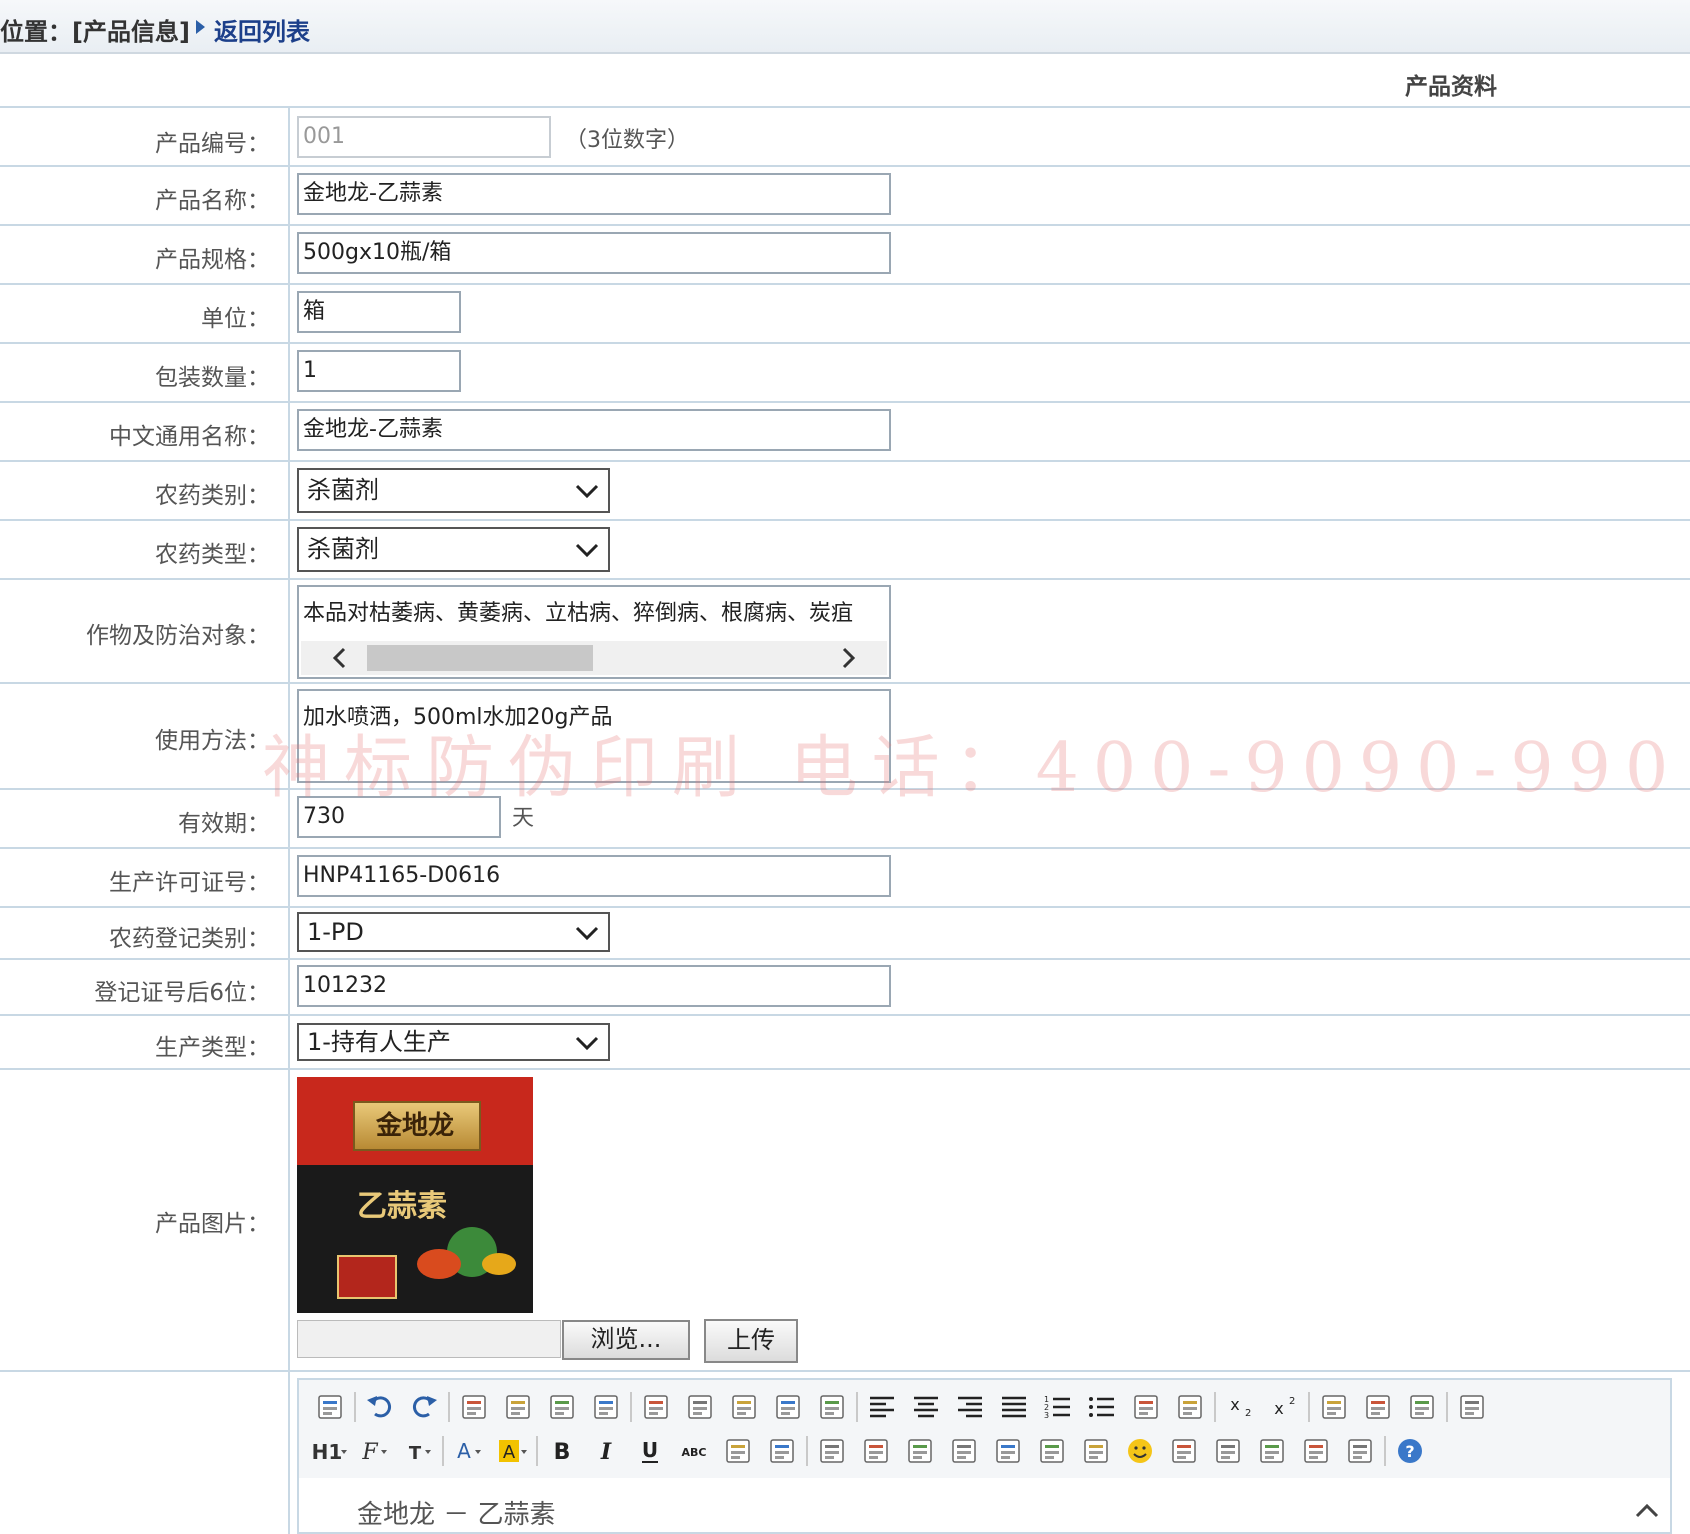 The image size is (1690, 1534). I want to click on chevron-right-icon, so click(848, 658).